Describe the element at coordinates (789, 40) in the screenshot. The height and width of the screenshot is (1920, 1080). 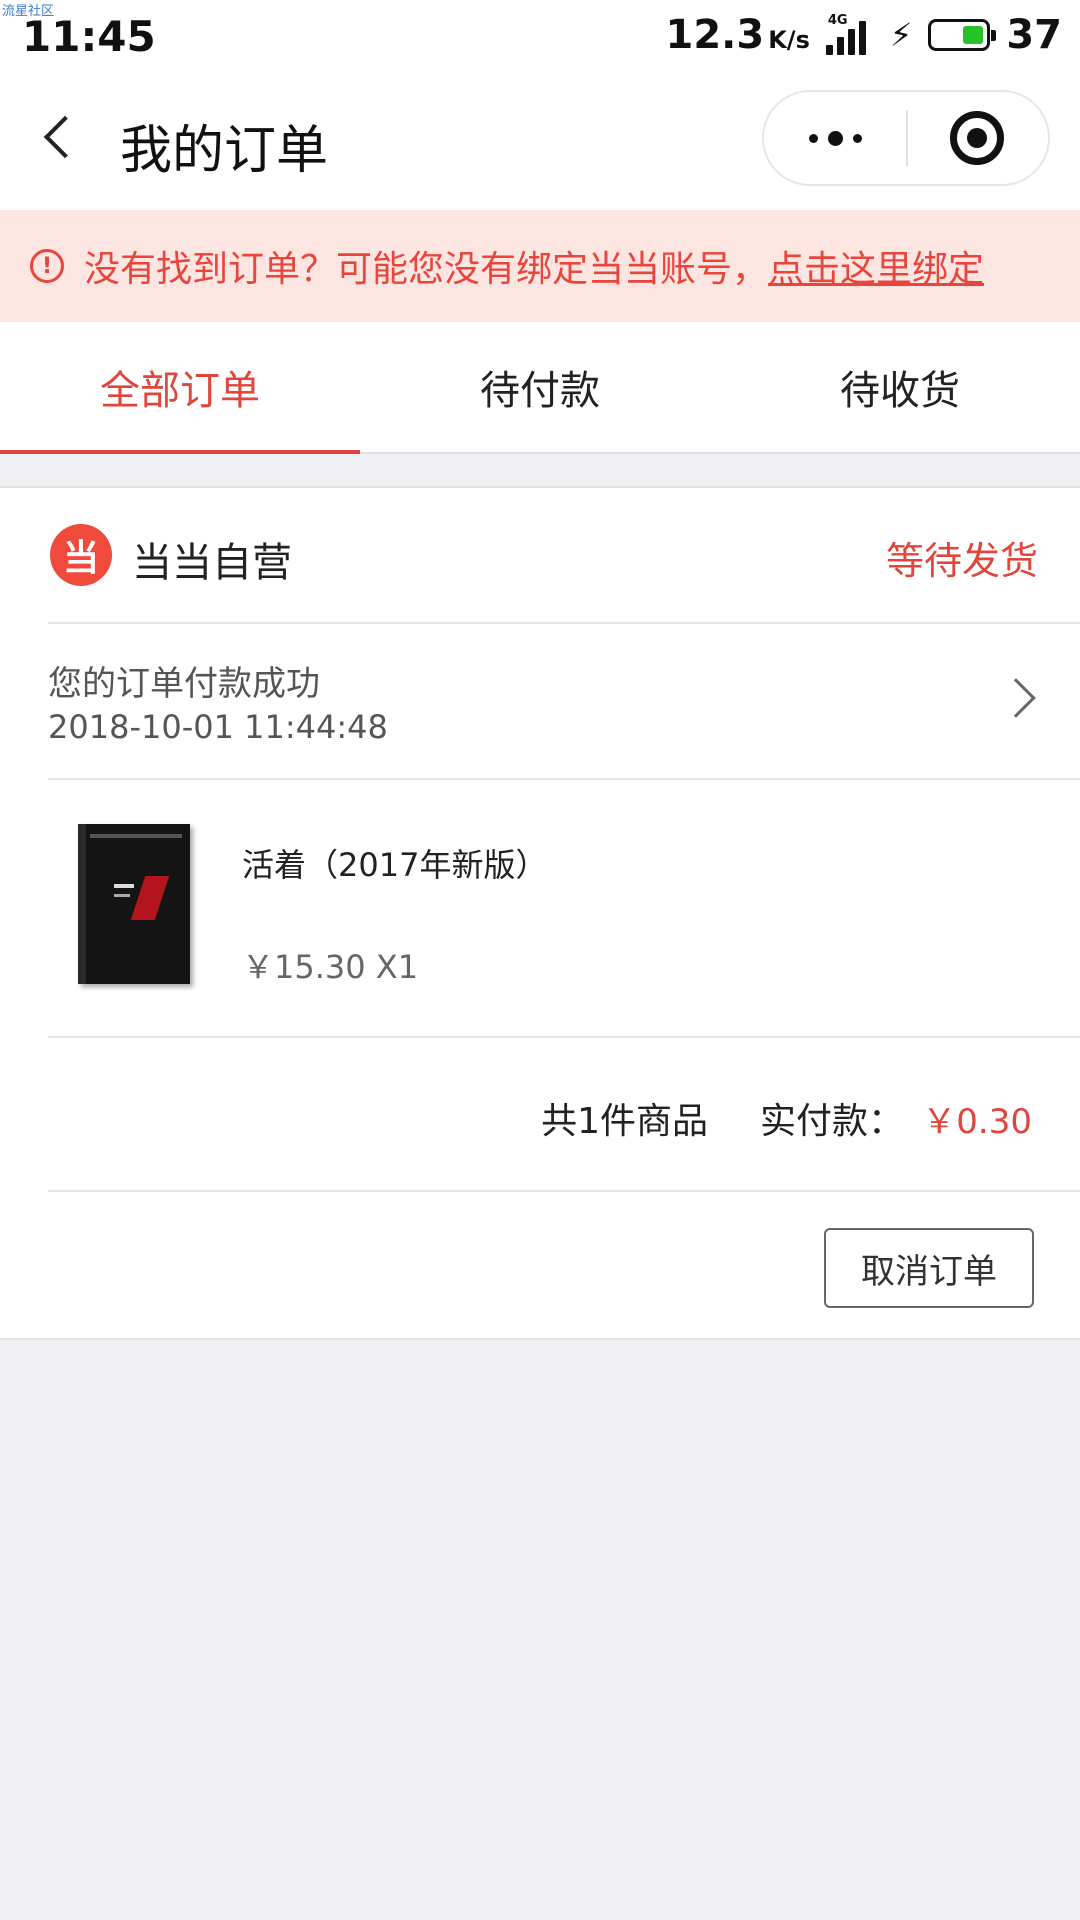
I see `net-speed-unit: K/s` at that location.